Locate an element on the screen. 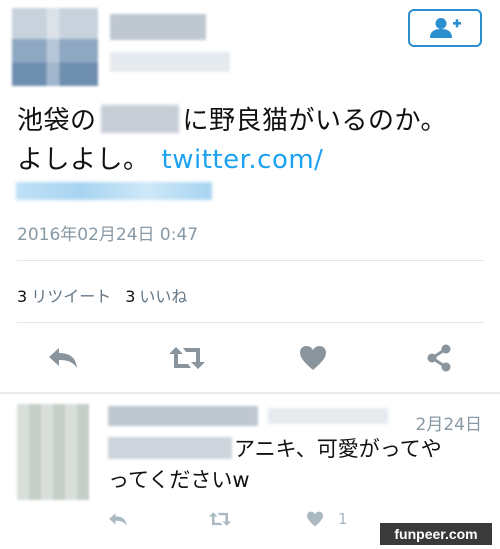  avatar is located at coordinates (55, 47).